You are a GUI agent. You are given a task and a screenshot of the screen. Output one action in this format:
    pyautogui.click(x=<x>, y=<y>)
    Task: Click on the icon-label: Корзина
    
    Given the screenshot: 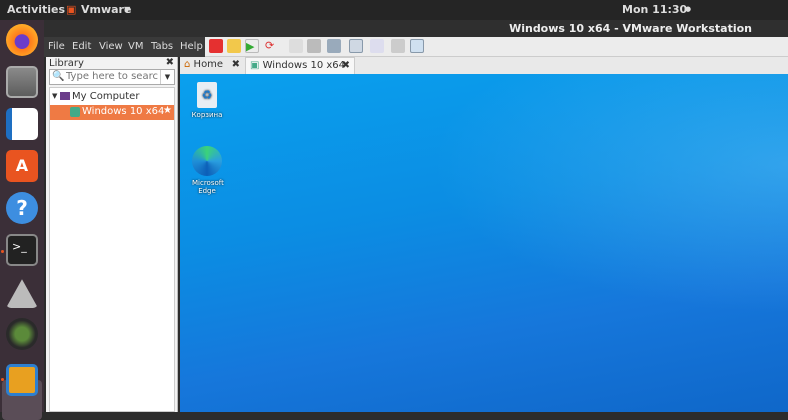 What is the action you would take?
    pyautogui.click(x=207, y=115)
    